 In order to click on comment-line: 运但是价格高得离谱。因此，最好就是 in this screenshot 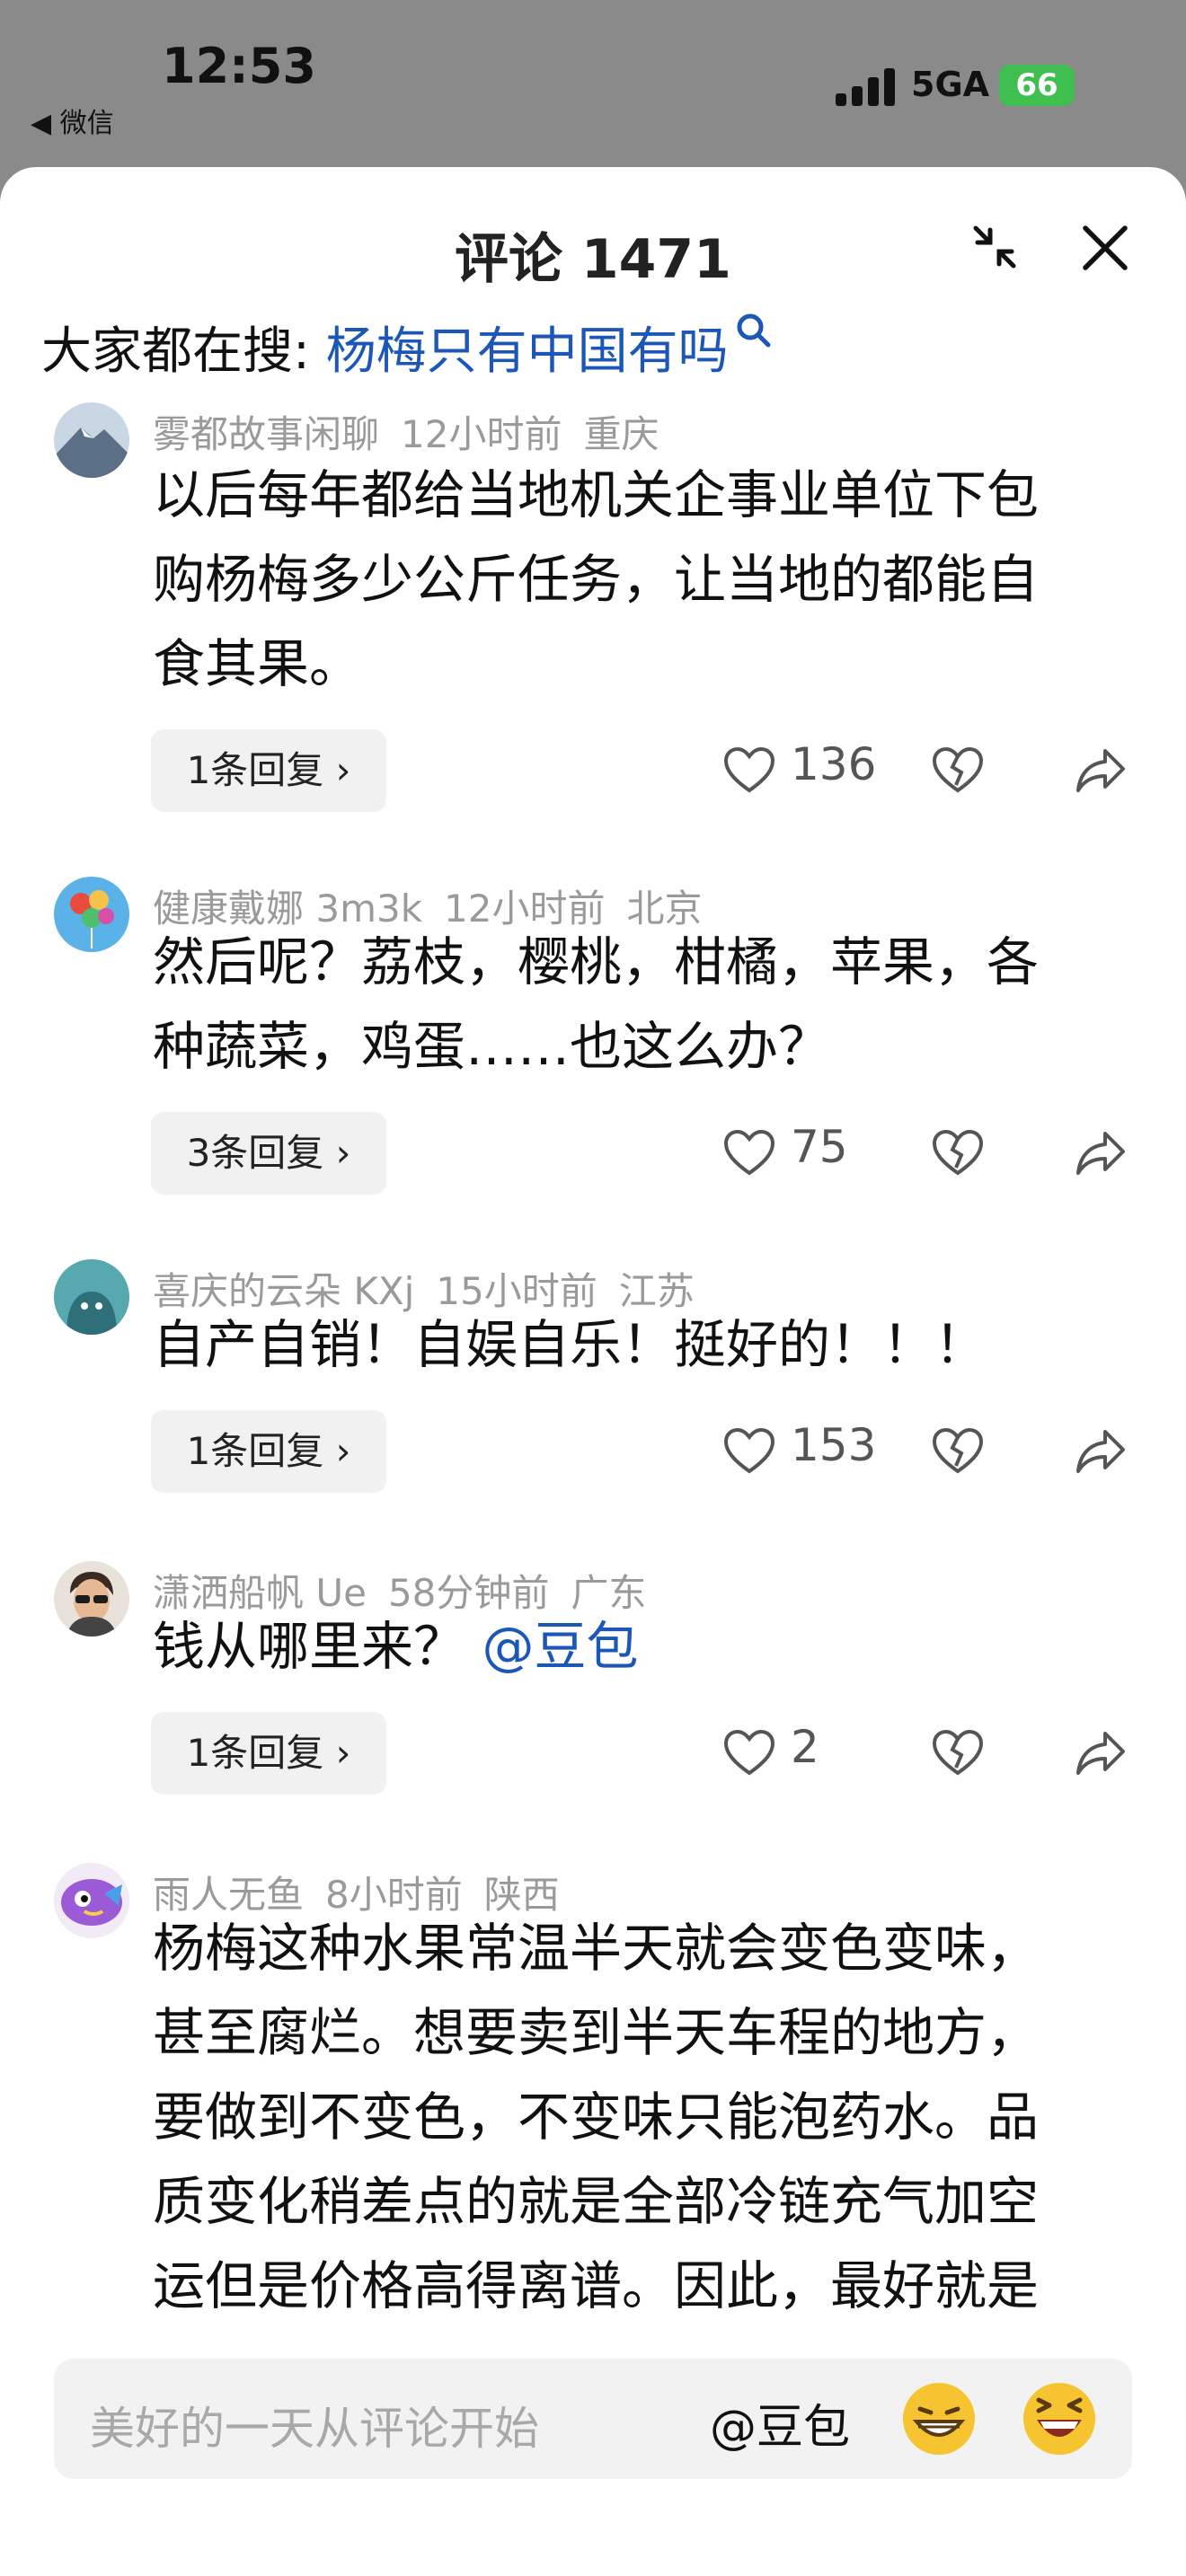, I will do `click(596, 2285)`.